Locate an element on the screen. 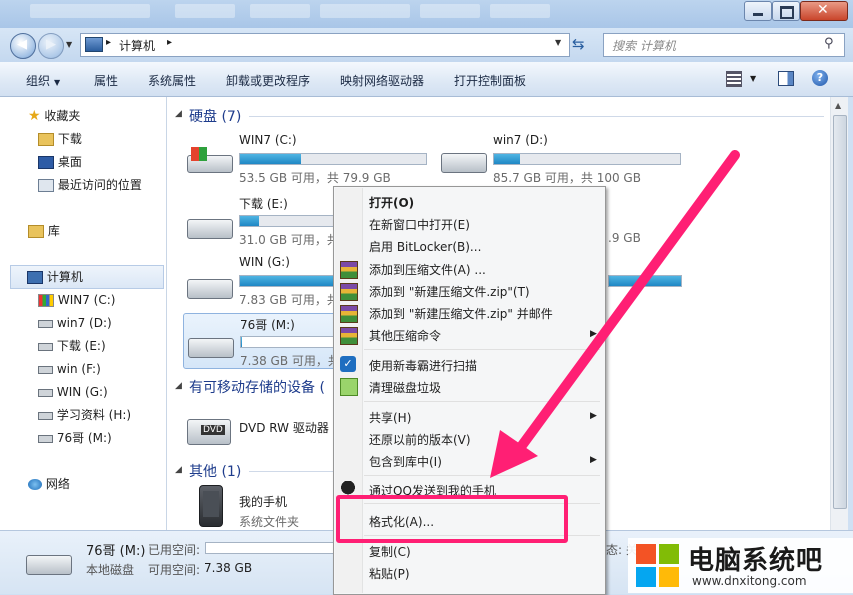  watermark: 电脑系统吧 www.dnxitong.com is located at coordinates (740, 565).